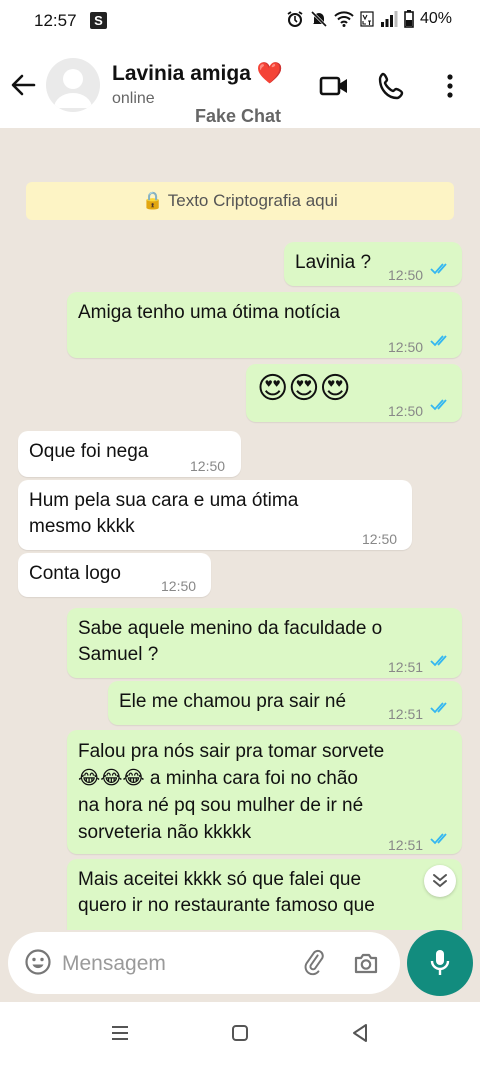  Describe the element at coordinates (197, 74) in the screenshot. I see `contact-name: Lavinia amiga ❤️` at that location.